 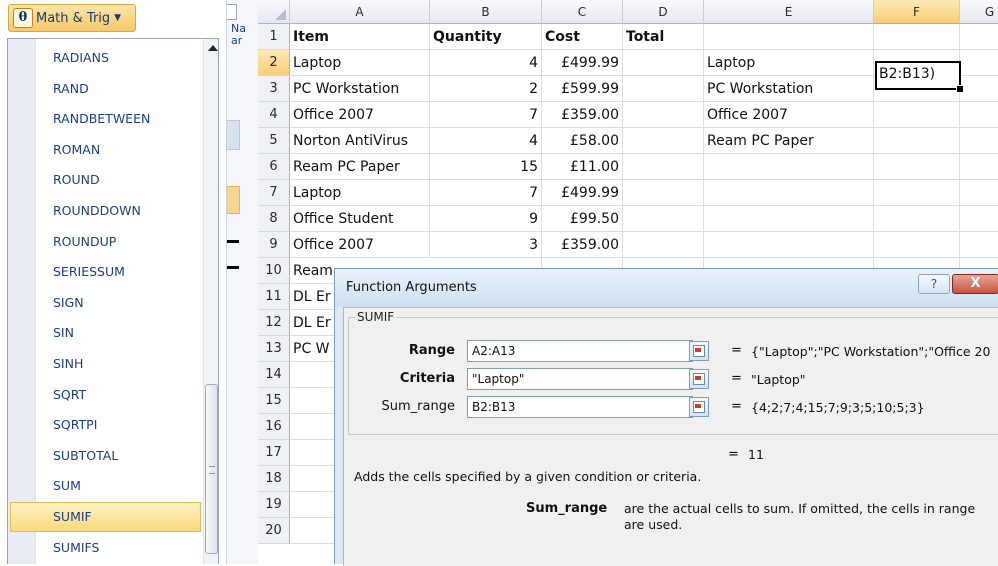 I want to click on menu-item-roman: ROMAN, so click(x=105, y=150).